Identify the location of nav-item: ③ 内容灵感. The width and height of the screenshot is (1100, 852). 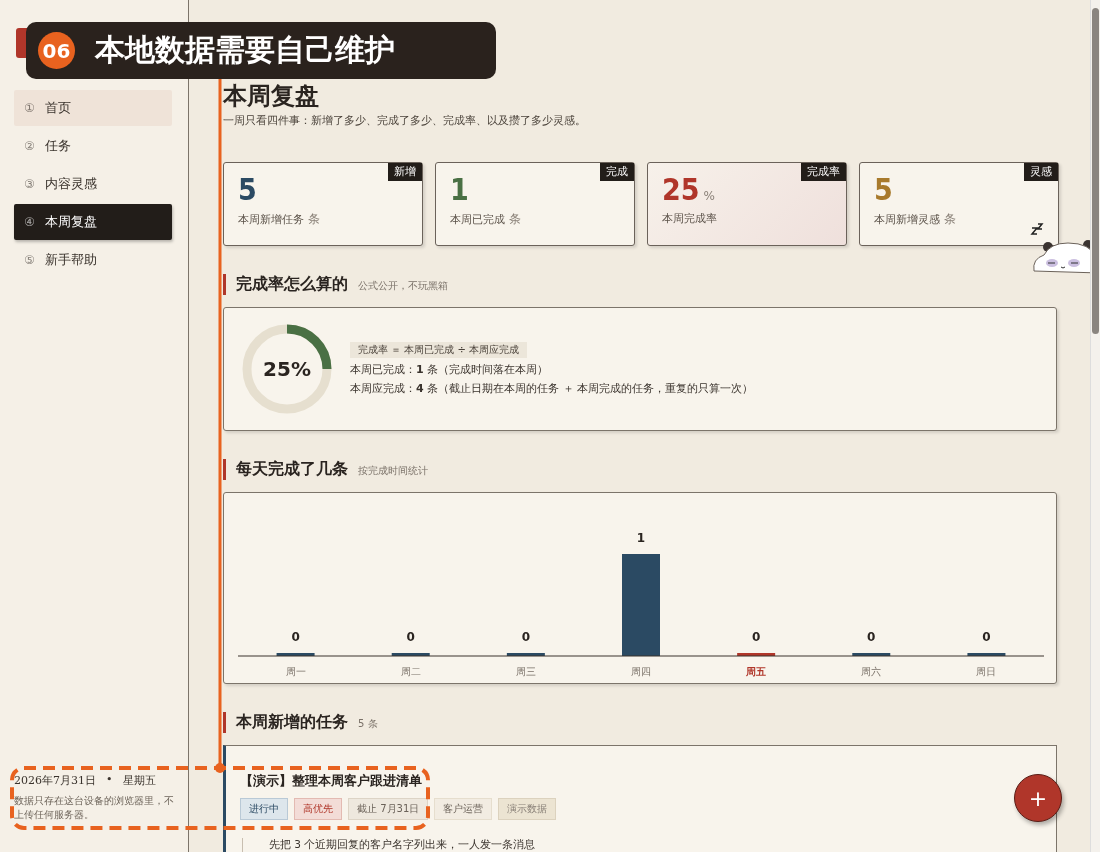
(93, 184).